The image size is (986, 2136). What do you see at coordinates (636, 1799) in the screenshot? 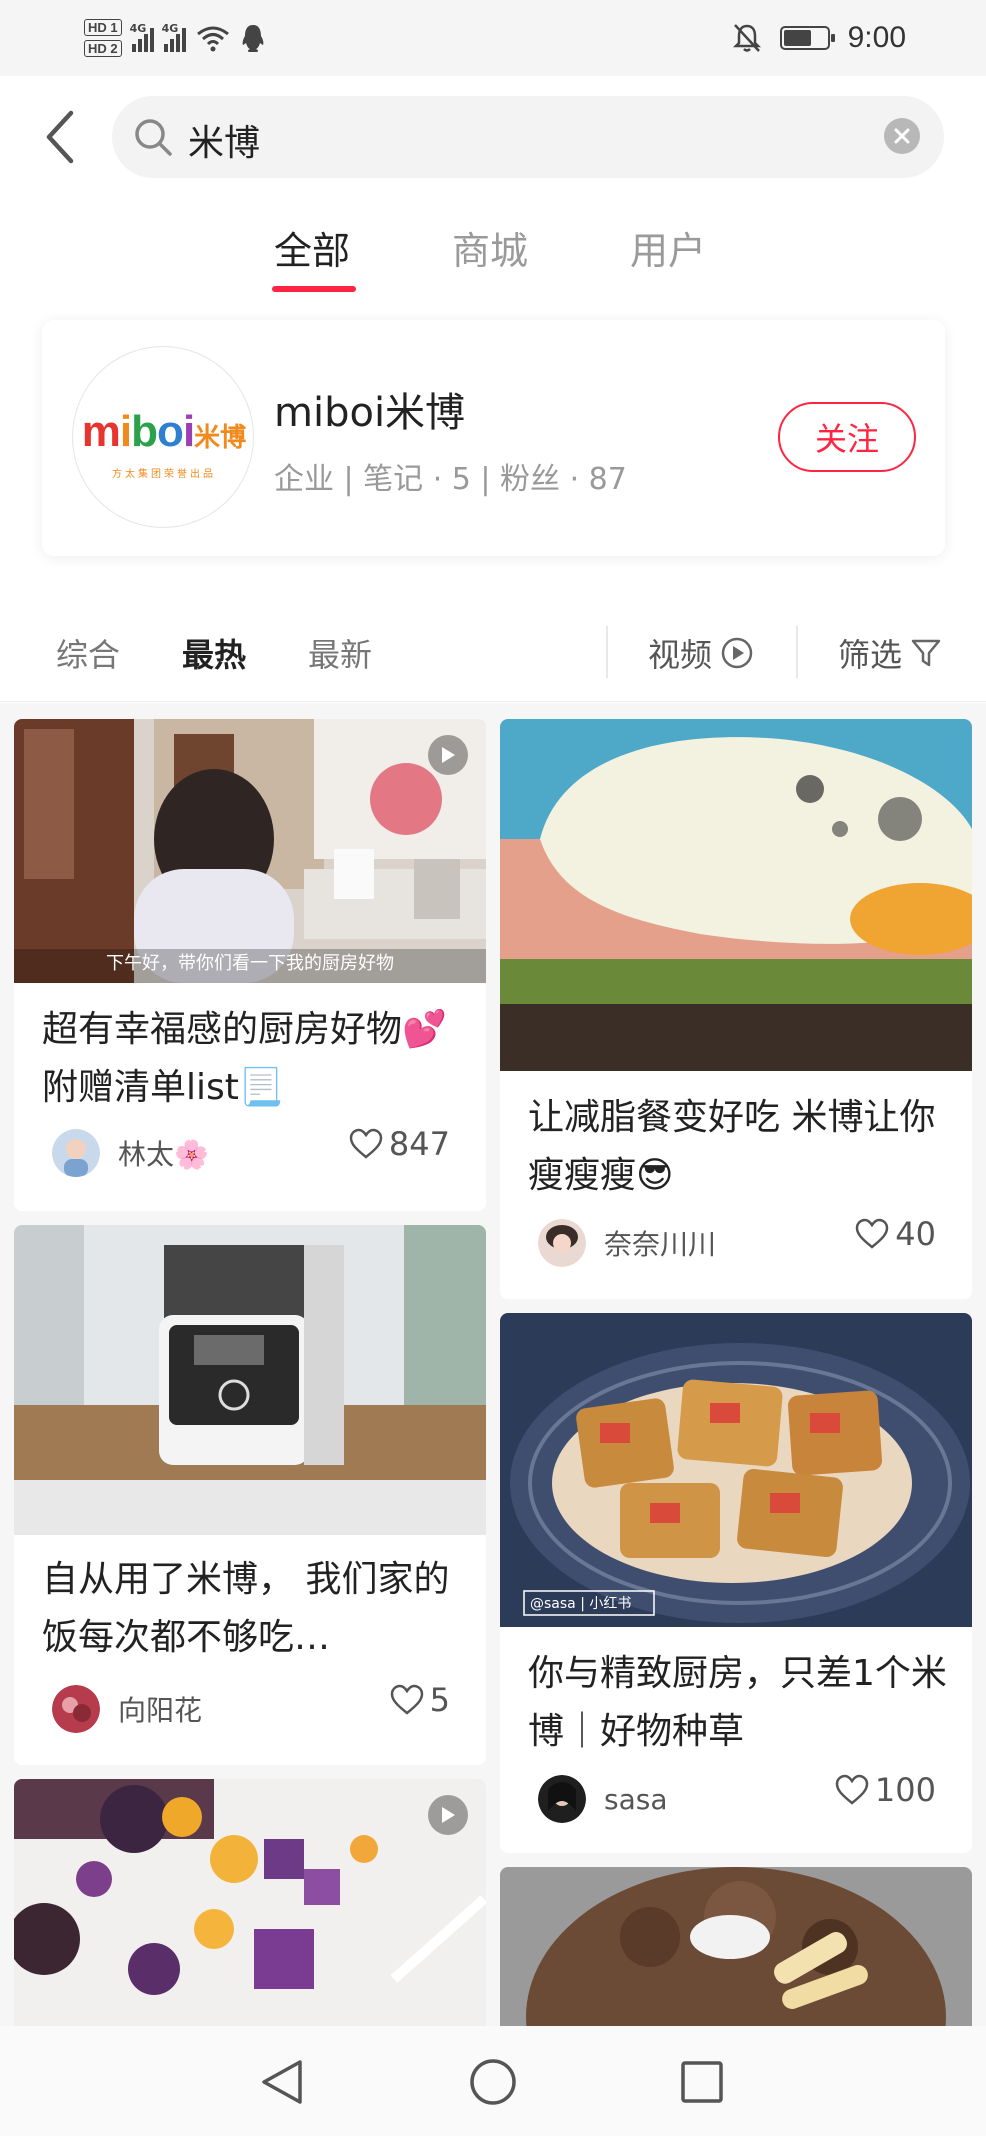
I see `author-name: sasa` at bounding box center [636, 1799].